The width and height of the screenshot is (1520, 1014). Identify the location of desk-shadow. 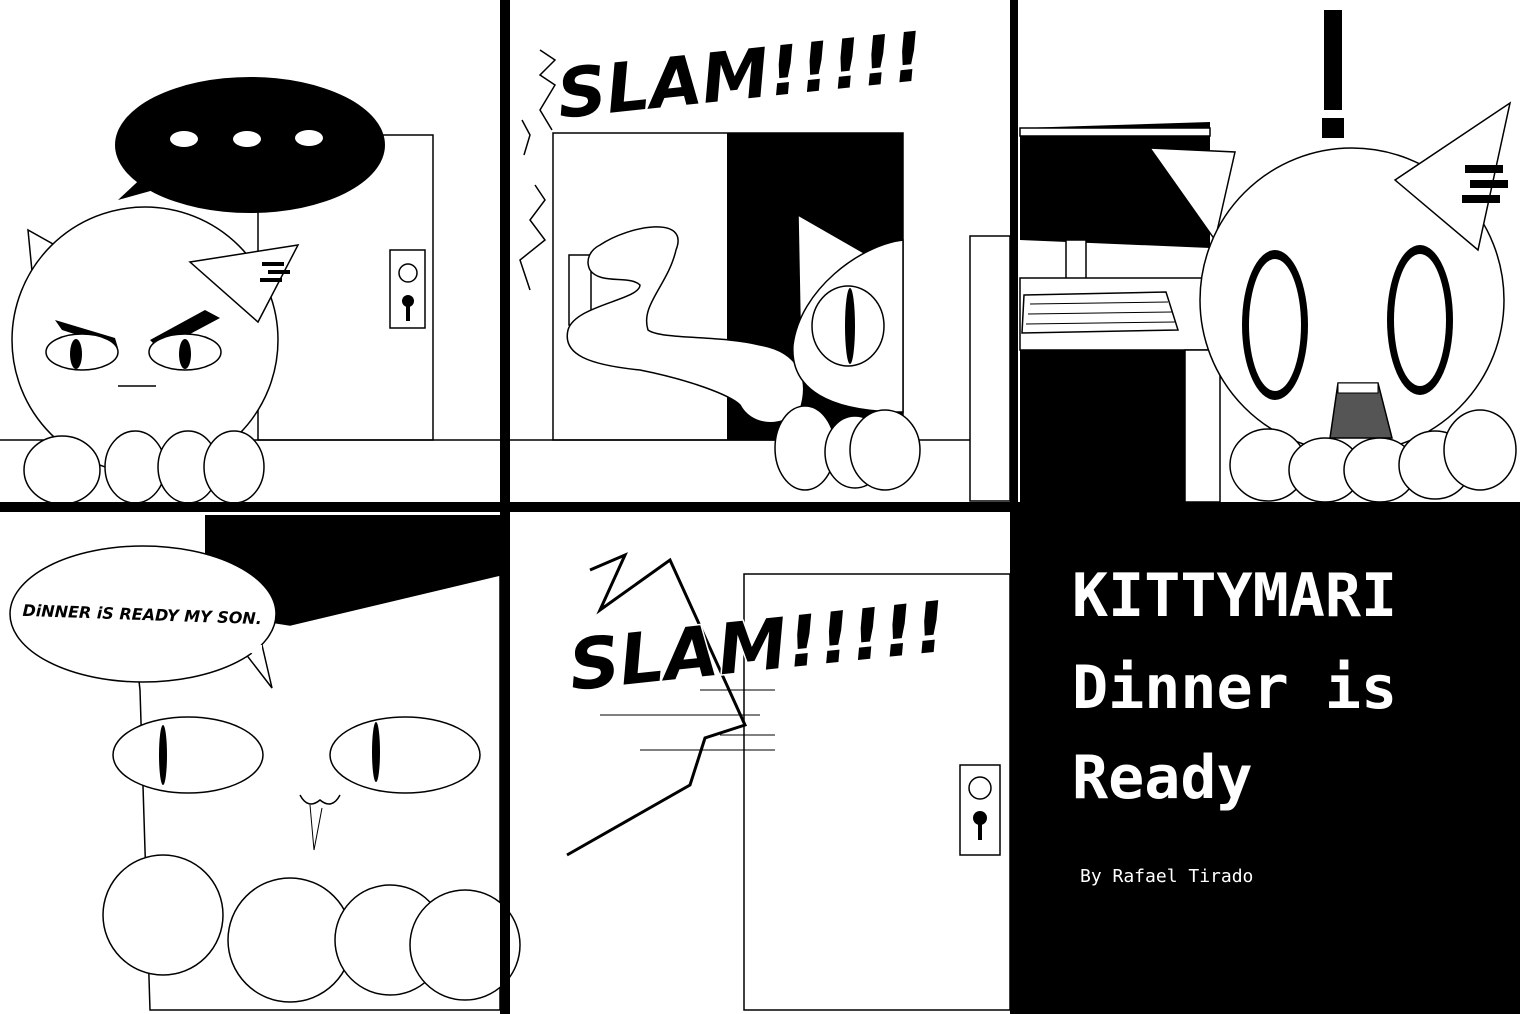
(1102, 426).